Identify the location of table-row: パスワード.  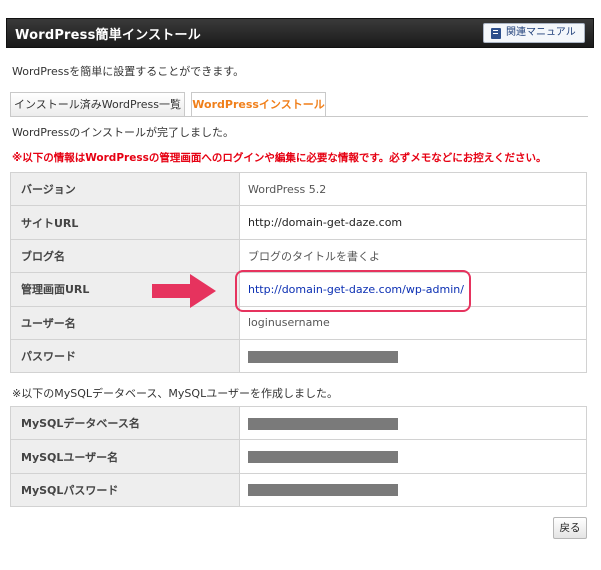
(298, 356).